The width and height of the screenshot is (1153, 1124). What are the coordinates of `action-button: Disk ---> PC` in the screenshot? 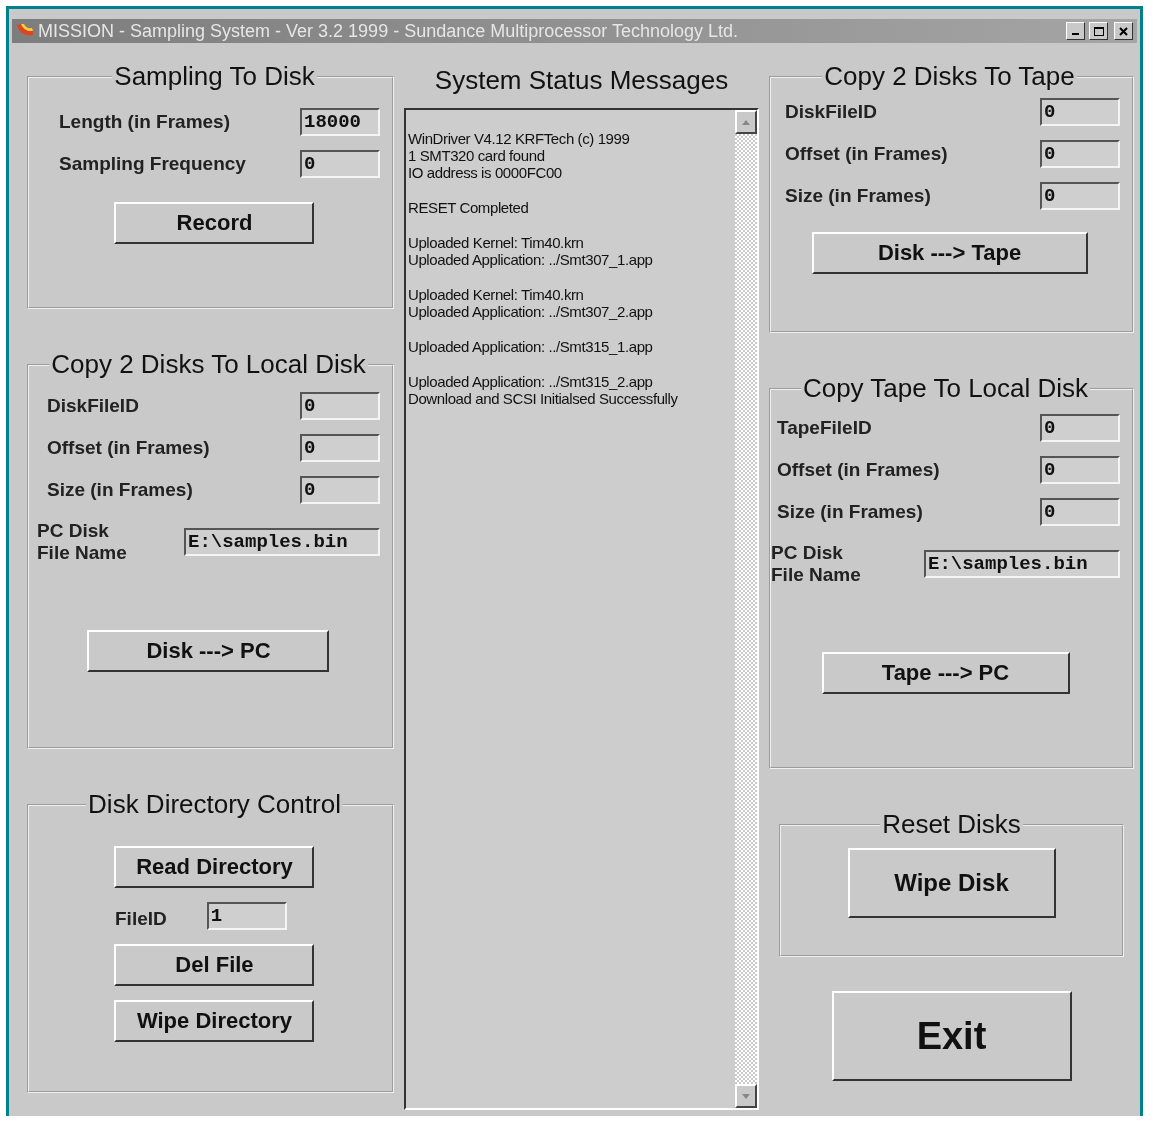 It's located at (208, 651).